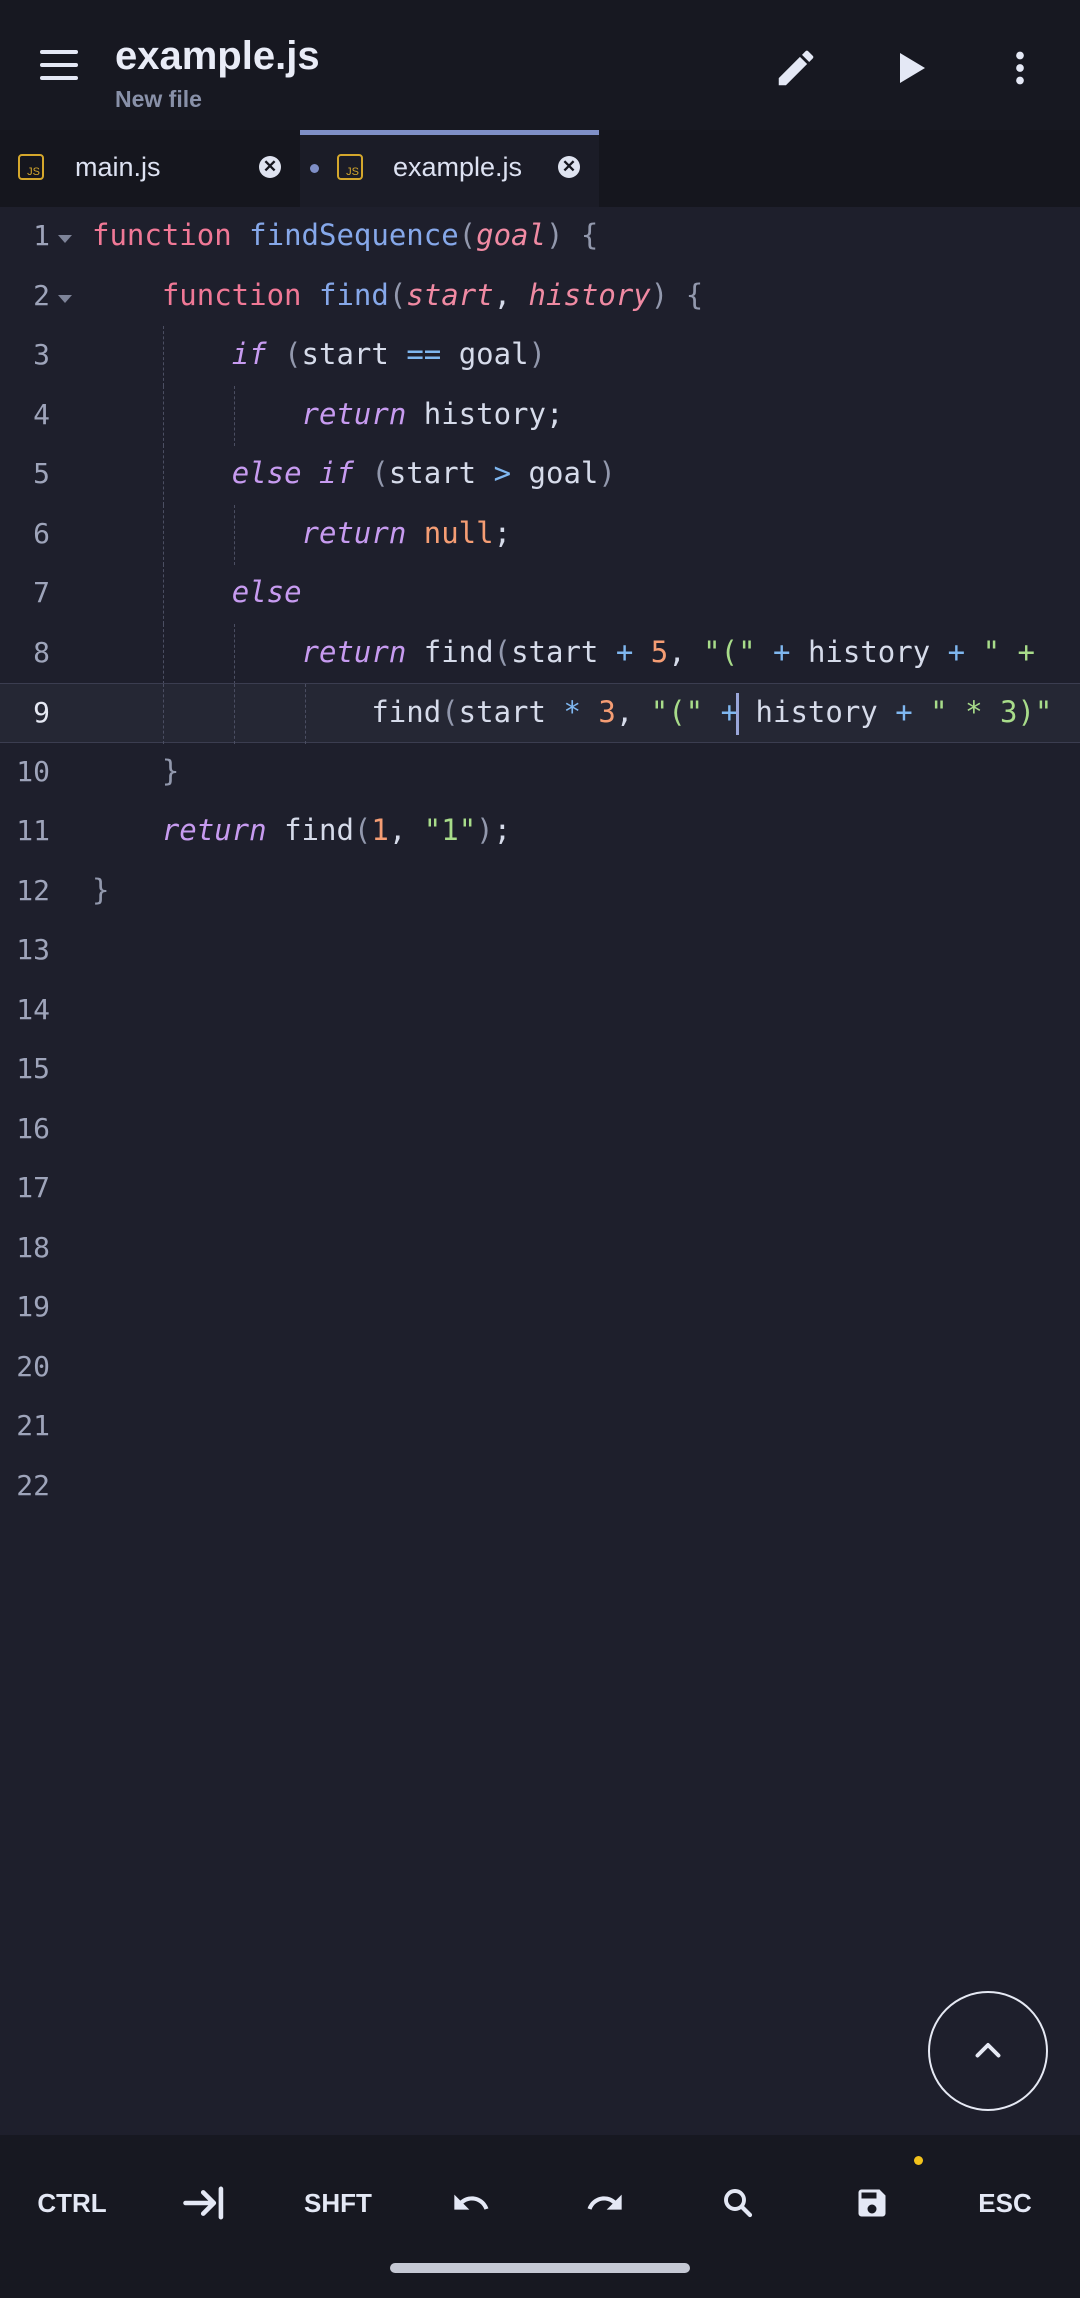 This screenshot has height=2298, width=1080. I want to click on code-line: 20, so click(540, 1368).